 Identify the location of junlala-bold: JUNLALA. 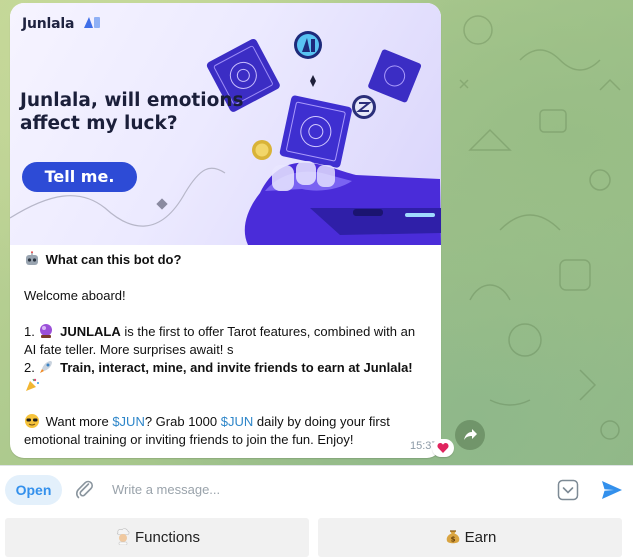
(90, 331).